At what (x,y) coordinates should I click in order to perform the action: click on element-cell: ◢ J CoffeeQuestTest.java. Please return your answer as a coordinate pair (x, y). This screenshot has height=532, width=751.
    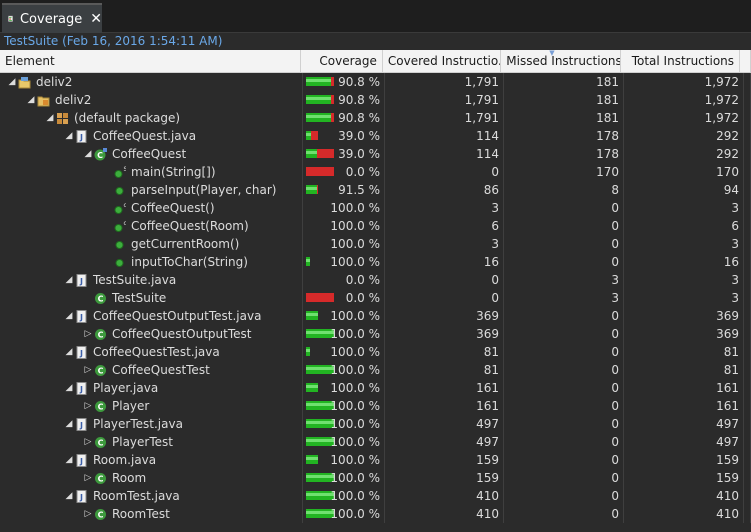
    Looking at the image, I should click on (151, 352).